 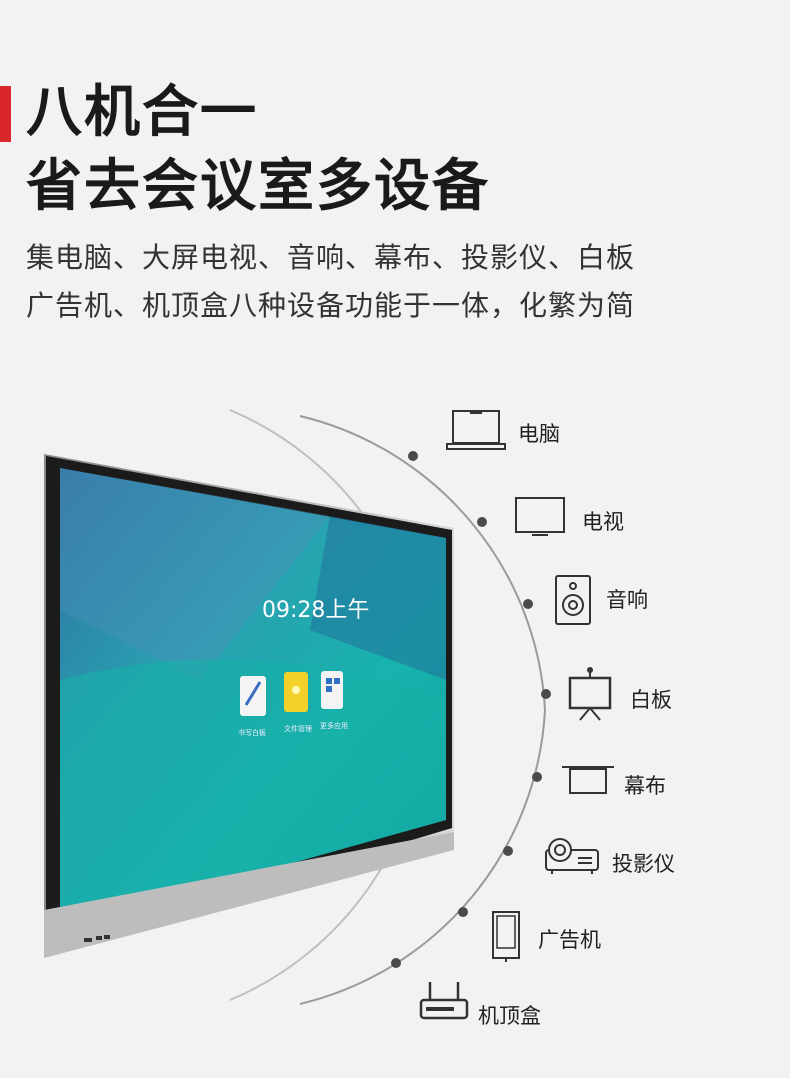 I want to click on tv-icon, so click(x=540, y=516).